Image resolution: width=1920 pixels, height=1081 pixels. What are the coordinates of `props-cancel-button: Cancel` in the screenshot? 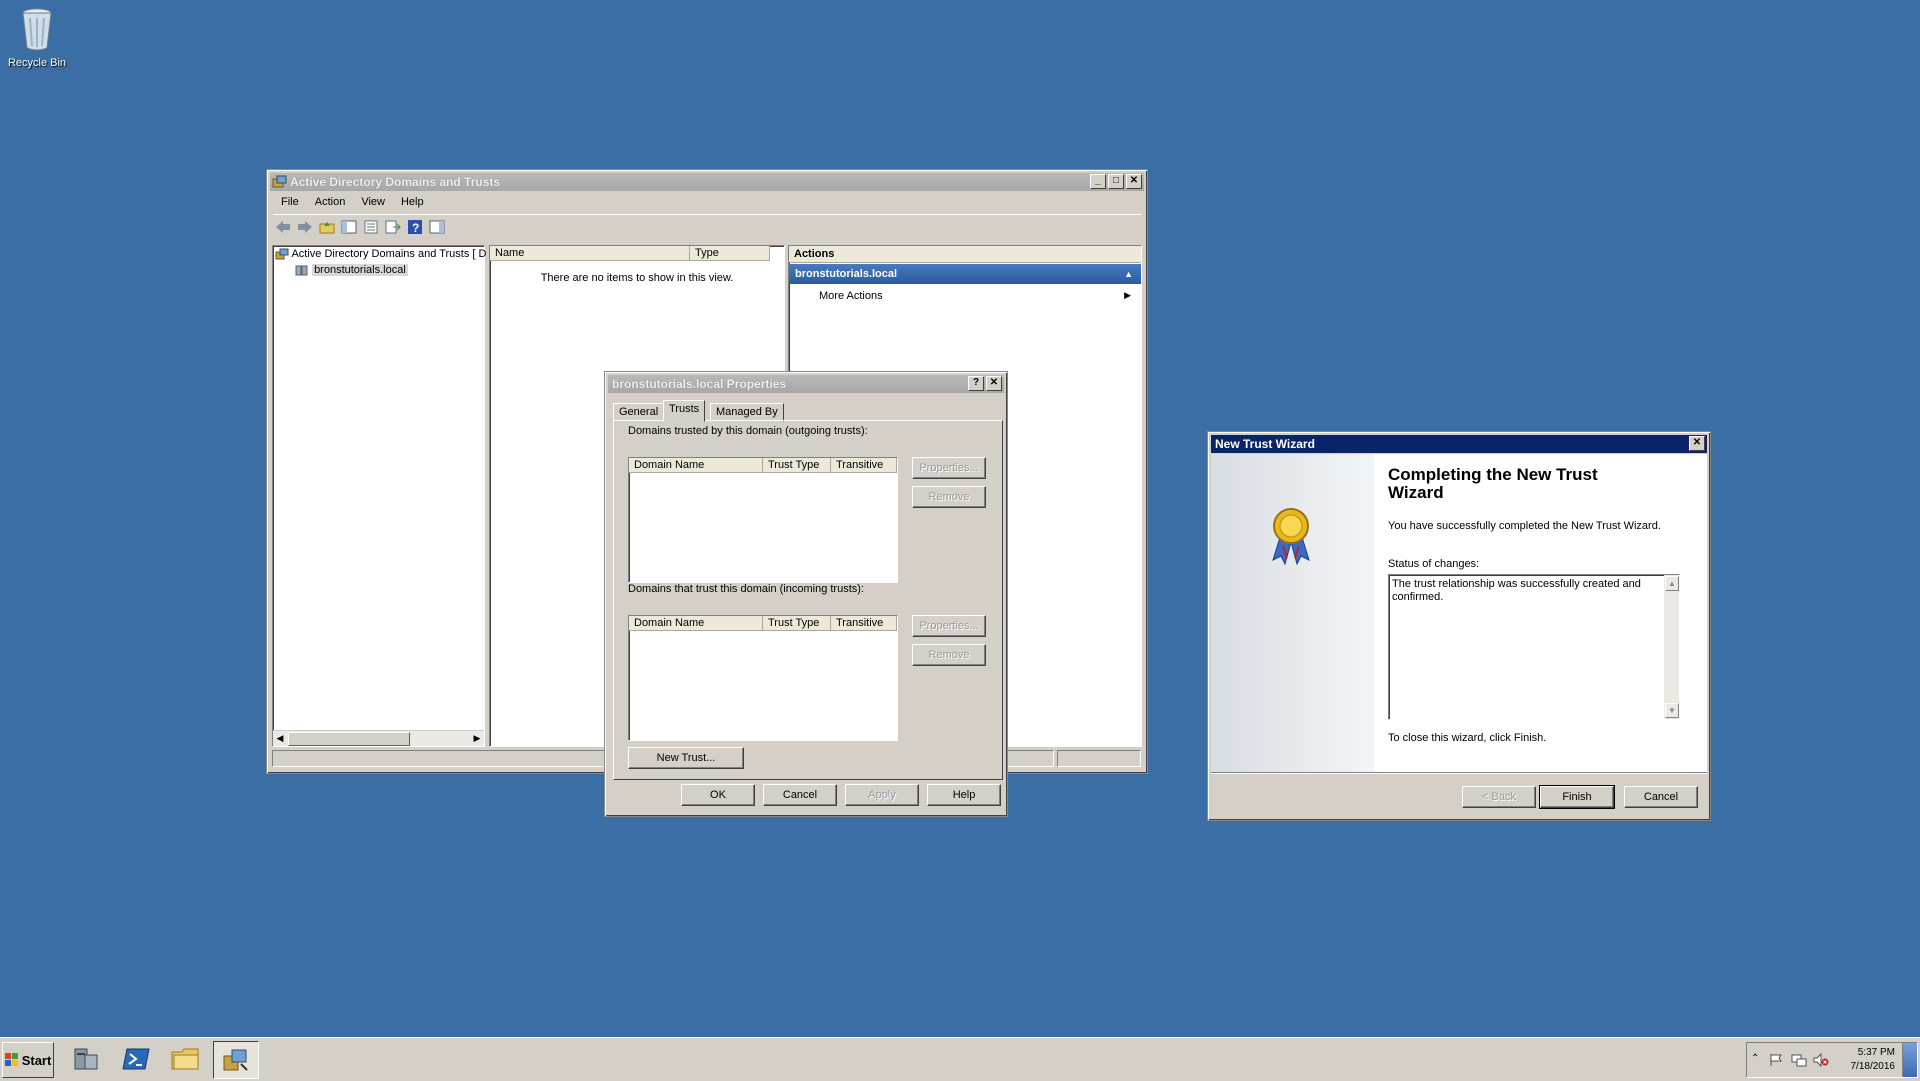 It's located at (800, 795).